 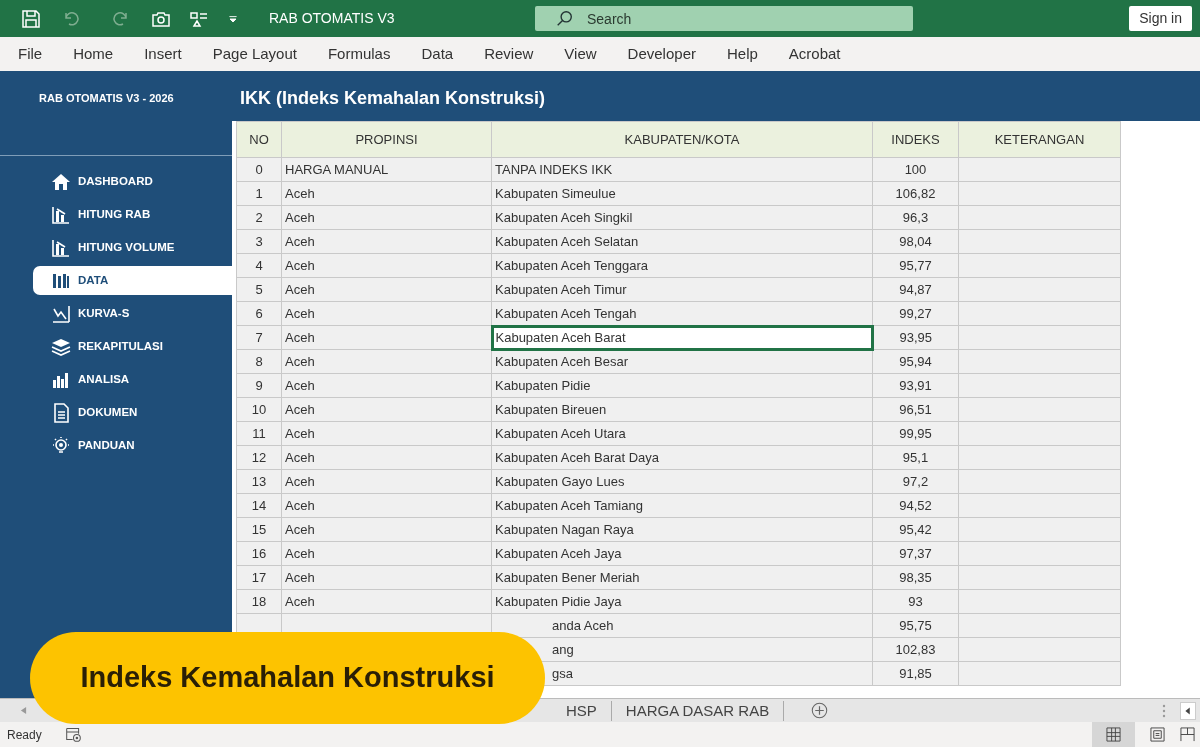 What do you see at coordinates (582, 710) in the screenshot?
I see `sheet-tab: HSP` at bounding box center [582, 710].